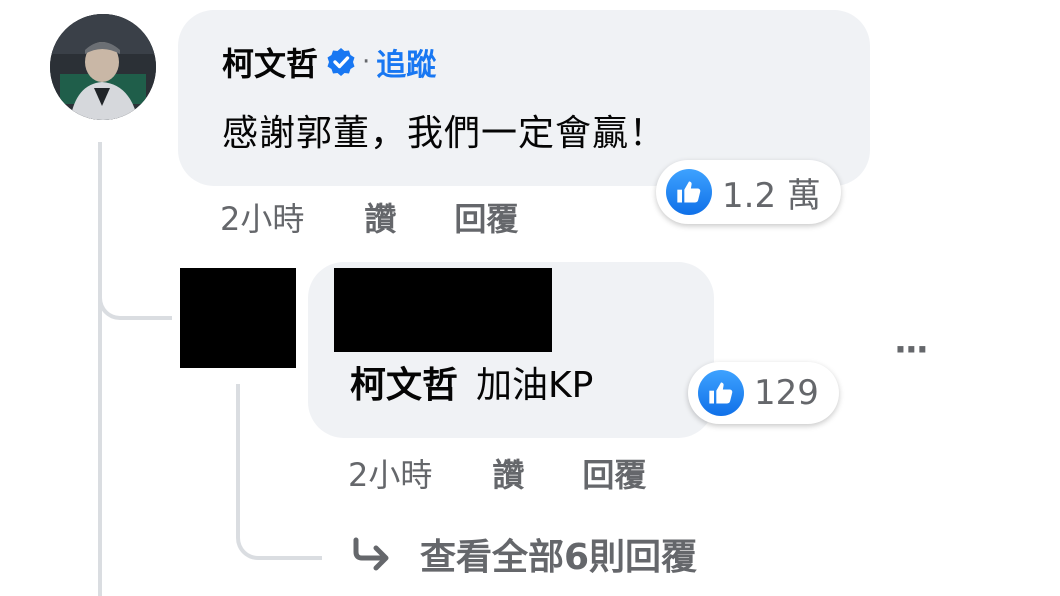 The height and width of the screenshot is (596, 1060). What do you see at coordinates (374, 554) in the screenshot?
I see `reply-arrow-icon` at bounding box center [374, 554].